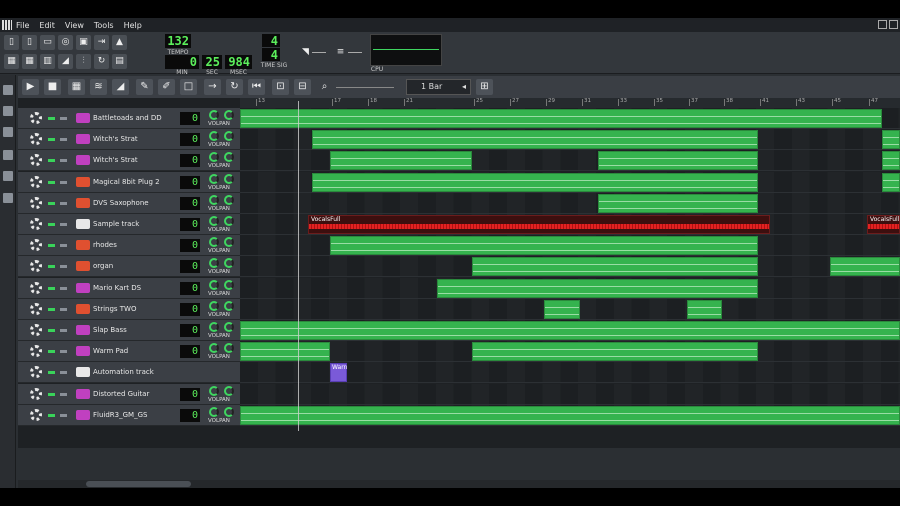 The image size is (900, 506). What do you see at coordinates (126, 182) in the screenshot?
I see `track-name: Magical 8bit Plug 2` at bounding box center [126, 182].